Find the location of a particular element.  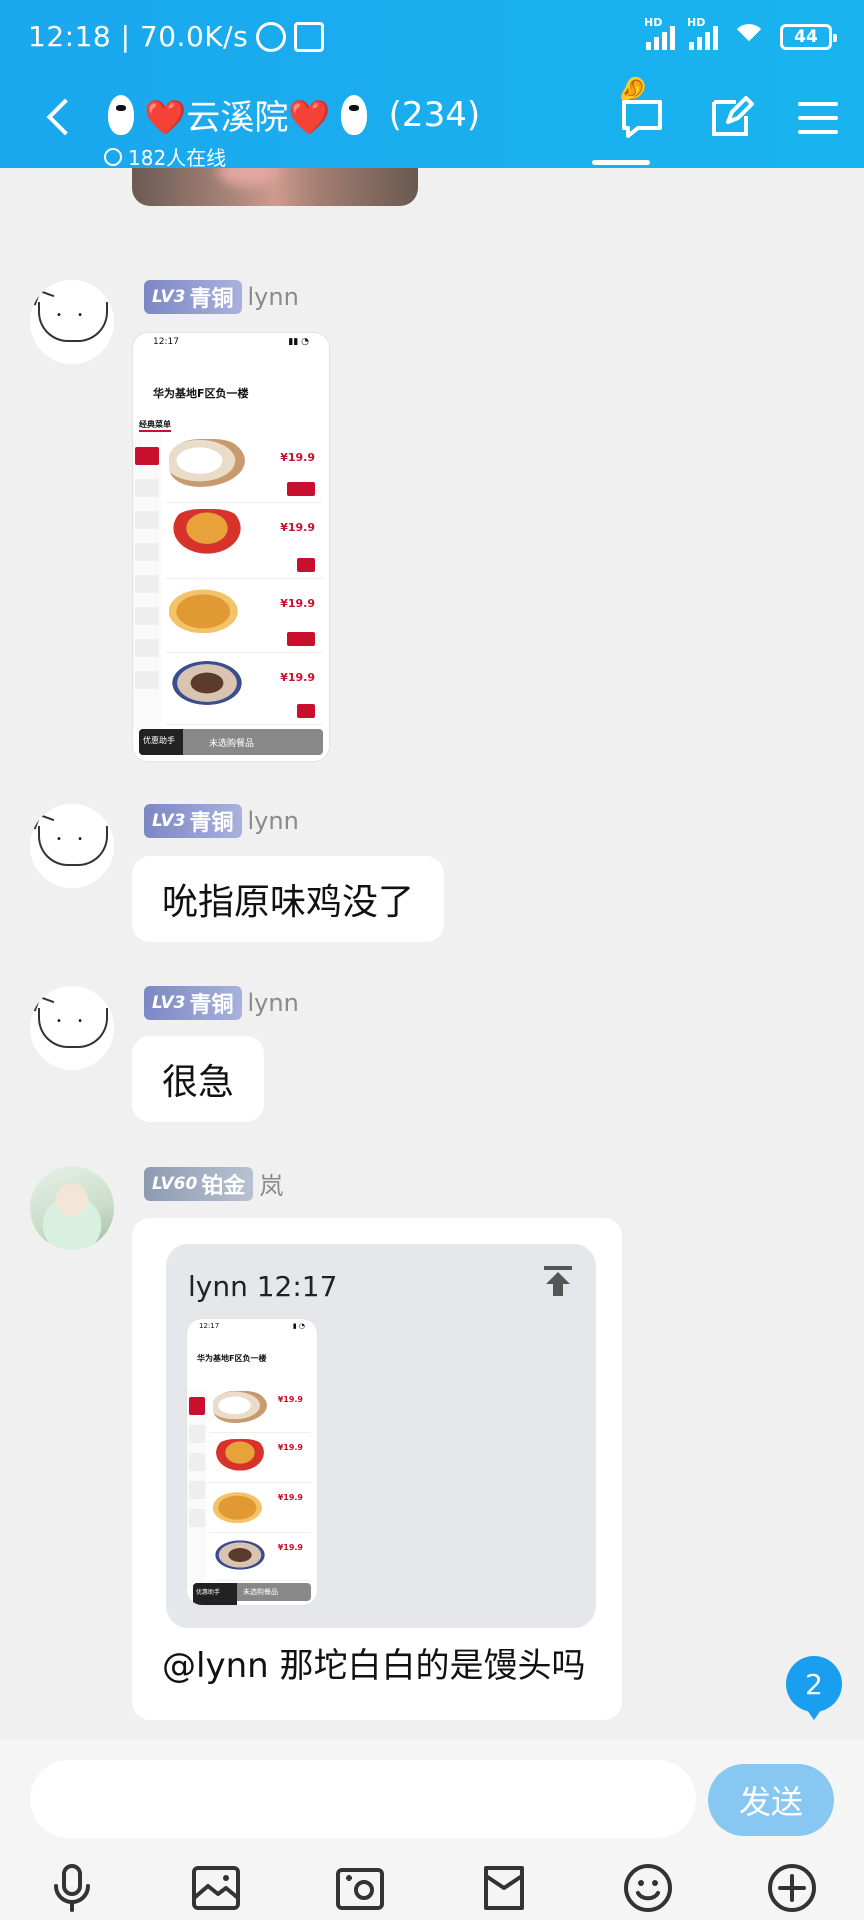

alarm-icon is located at coordinates (271, 36).